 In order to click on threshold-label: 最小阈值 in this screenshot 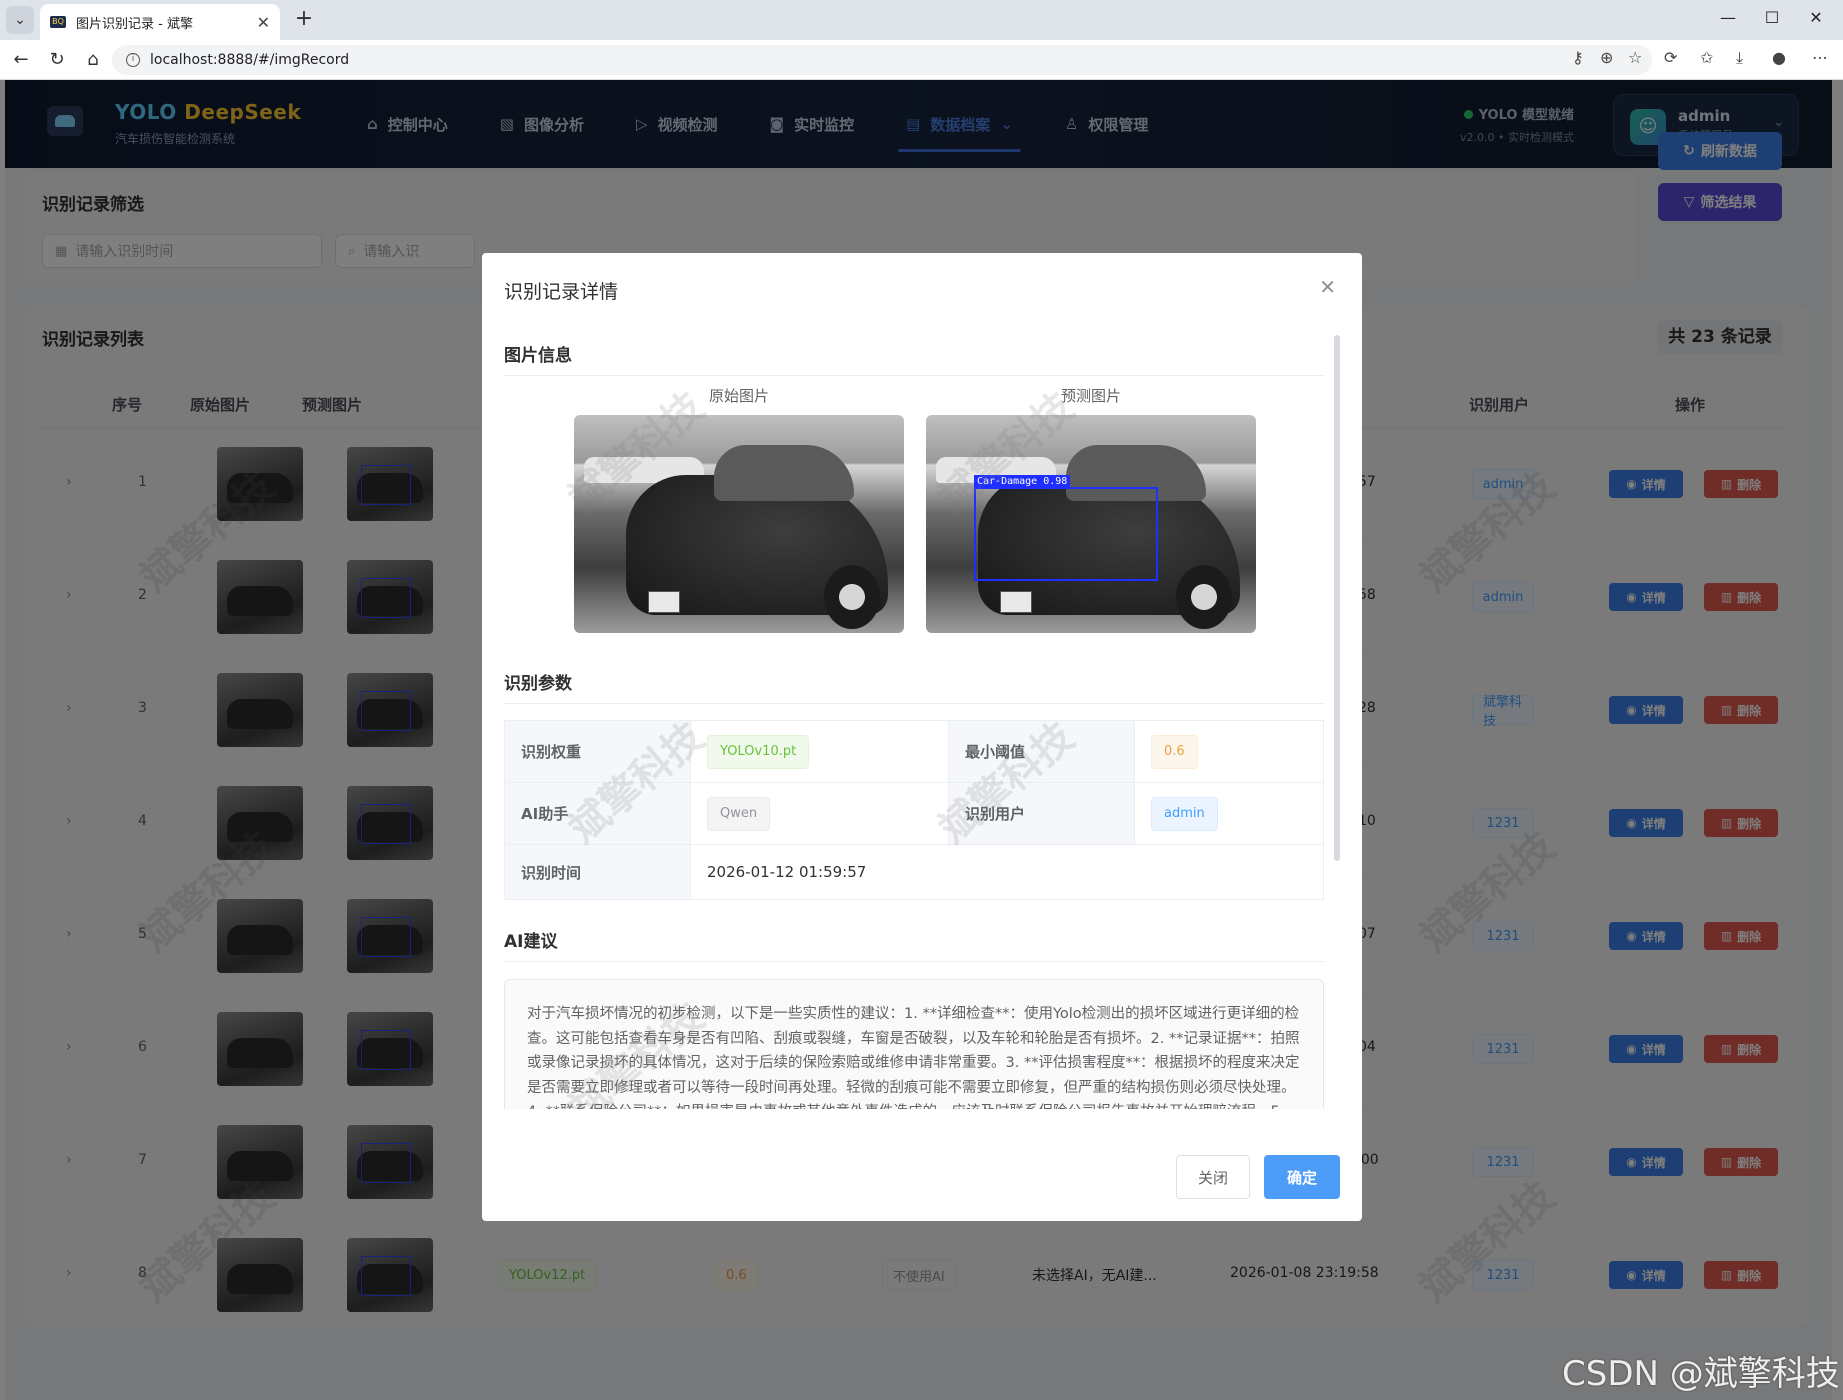, I will do `click(1042, 751)`.